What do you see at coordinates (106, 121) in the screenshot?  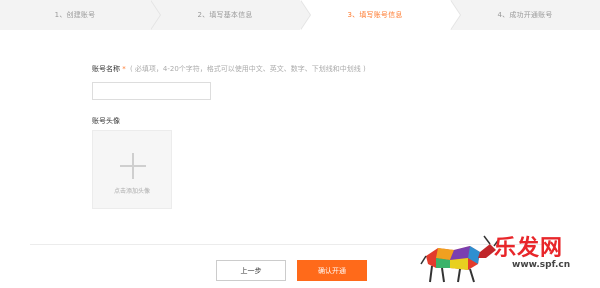 I see `account-avatar-label: 账号头像` at bounding box center [106, 121].